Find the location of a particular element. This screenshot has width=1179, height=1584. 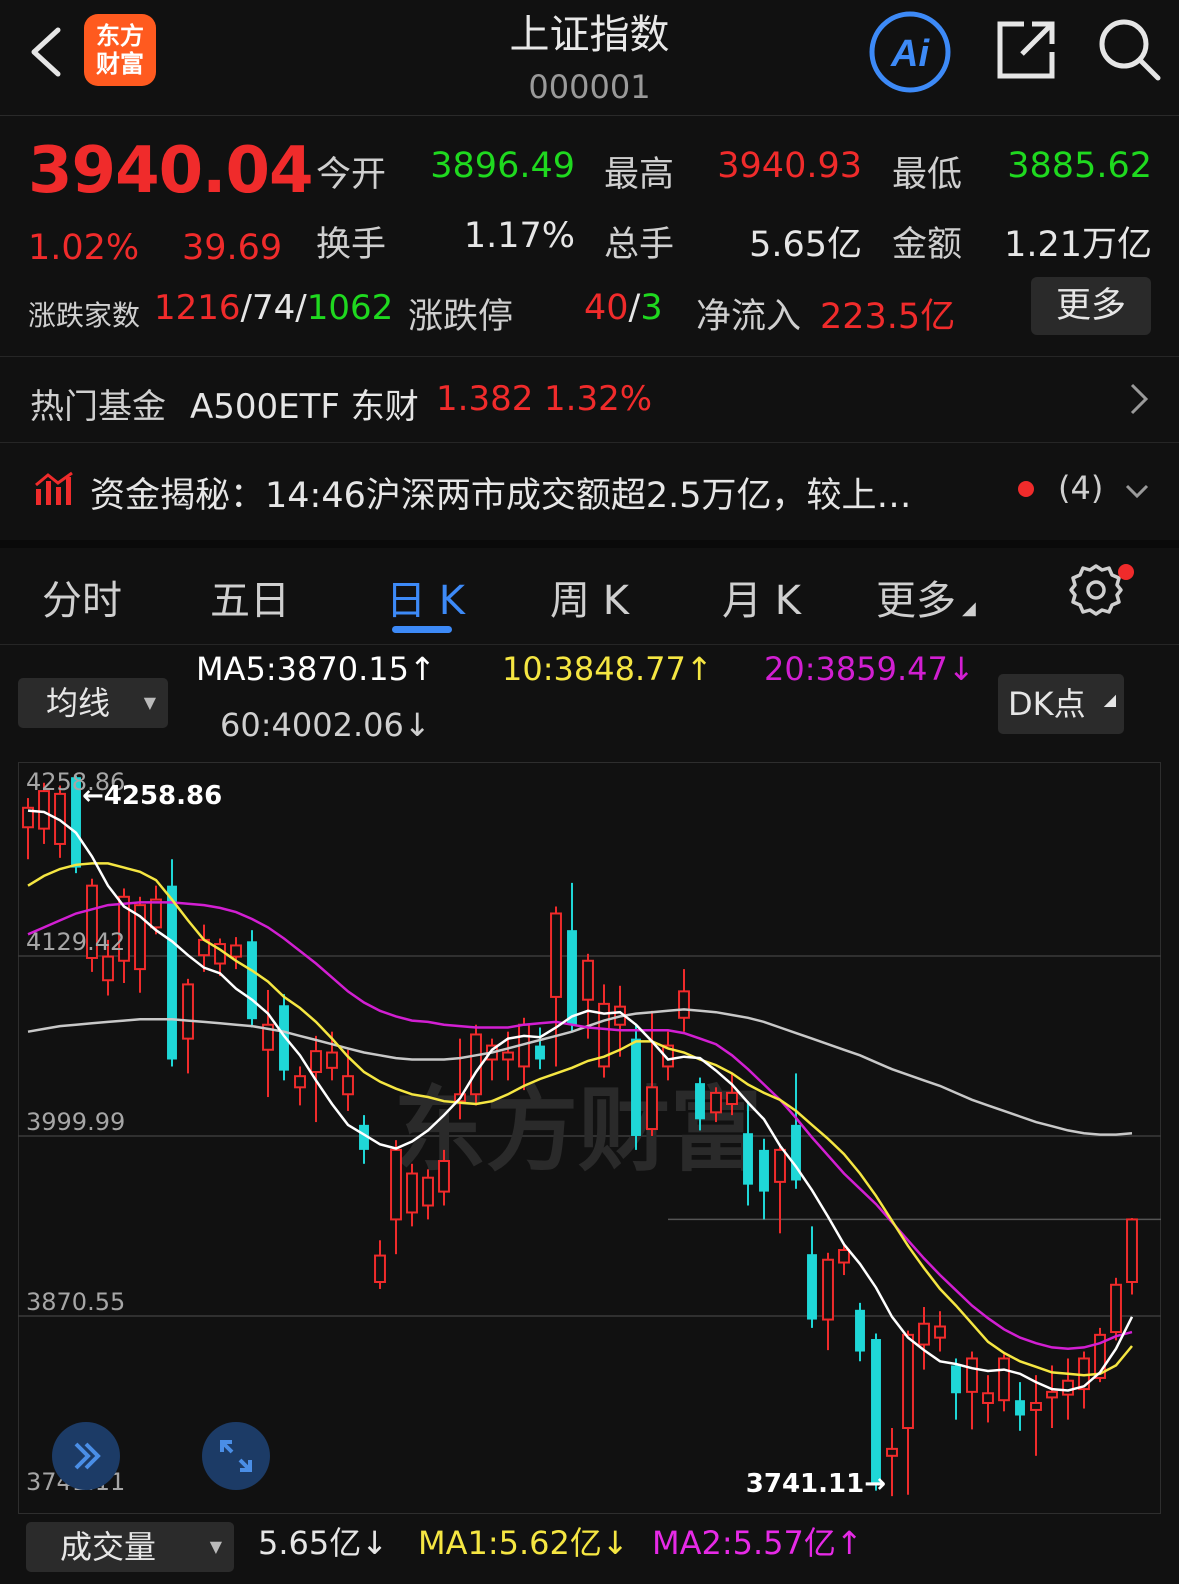

limit-up: 40 is located at coordinates (606, 308).